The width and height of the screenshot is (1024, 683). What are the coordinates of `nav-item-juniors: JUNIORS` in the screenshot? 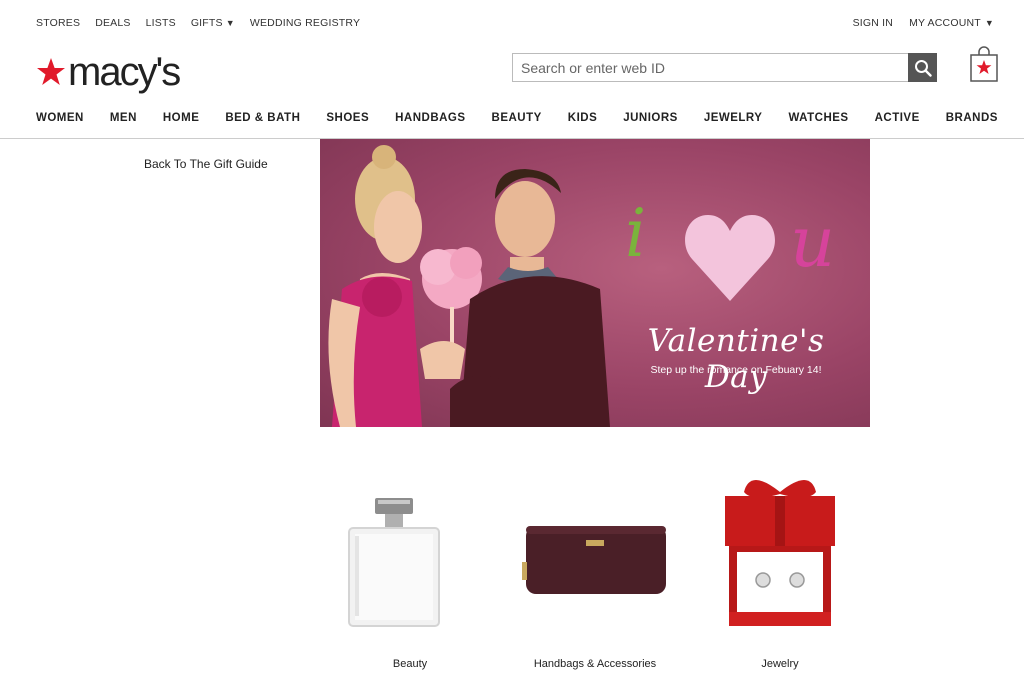 It's located at (650, 113).